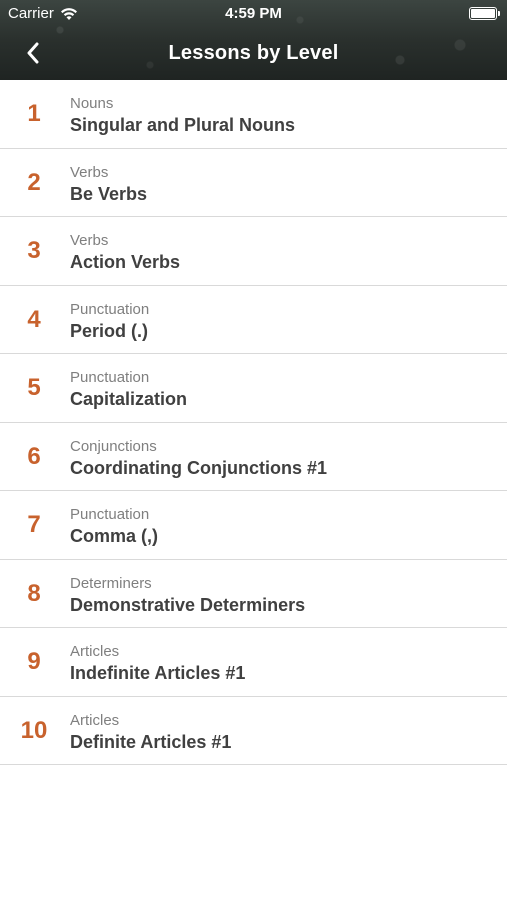 The width and height of the screenshot is (507, 900). I want to click on battery-icon, so click(484, 13).